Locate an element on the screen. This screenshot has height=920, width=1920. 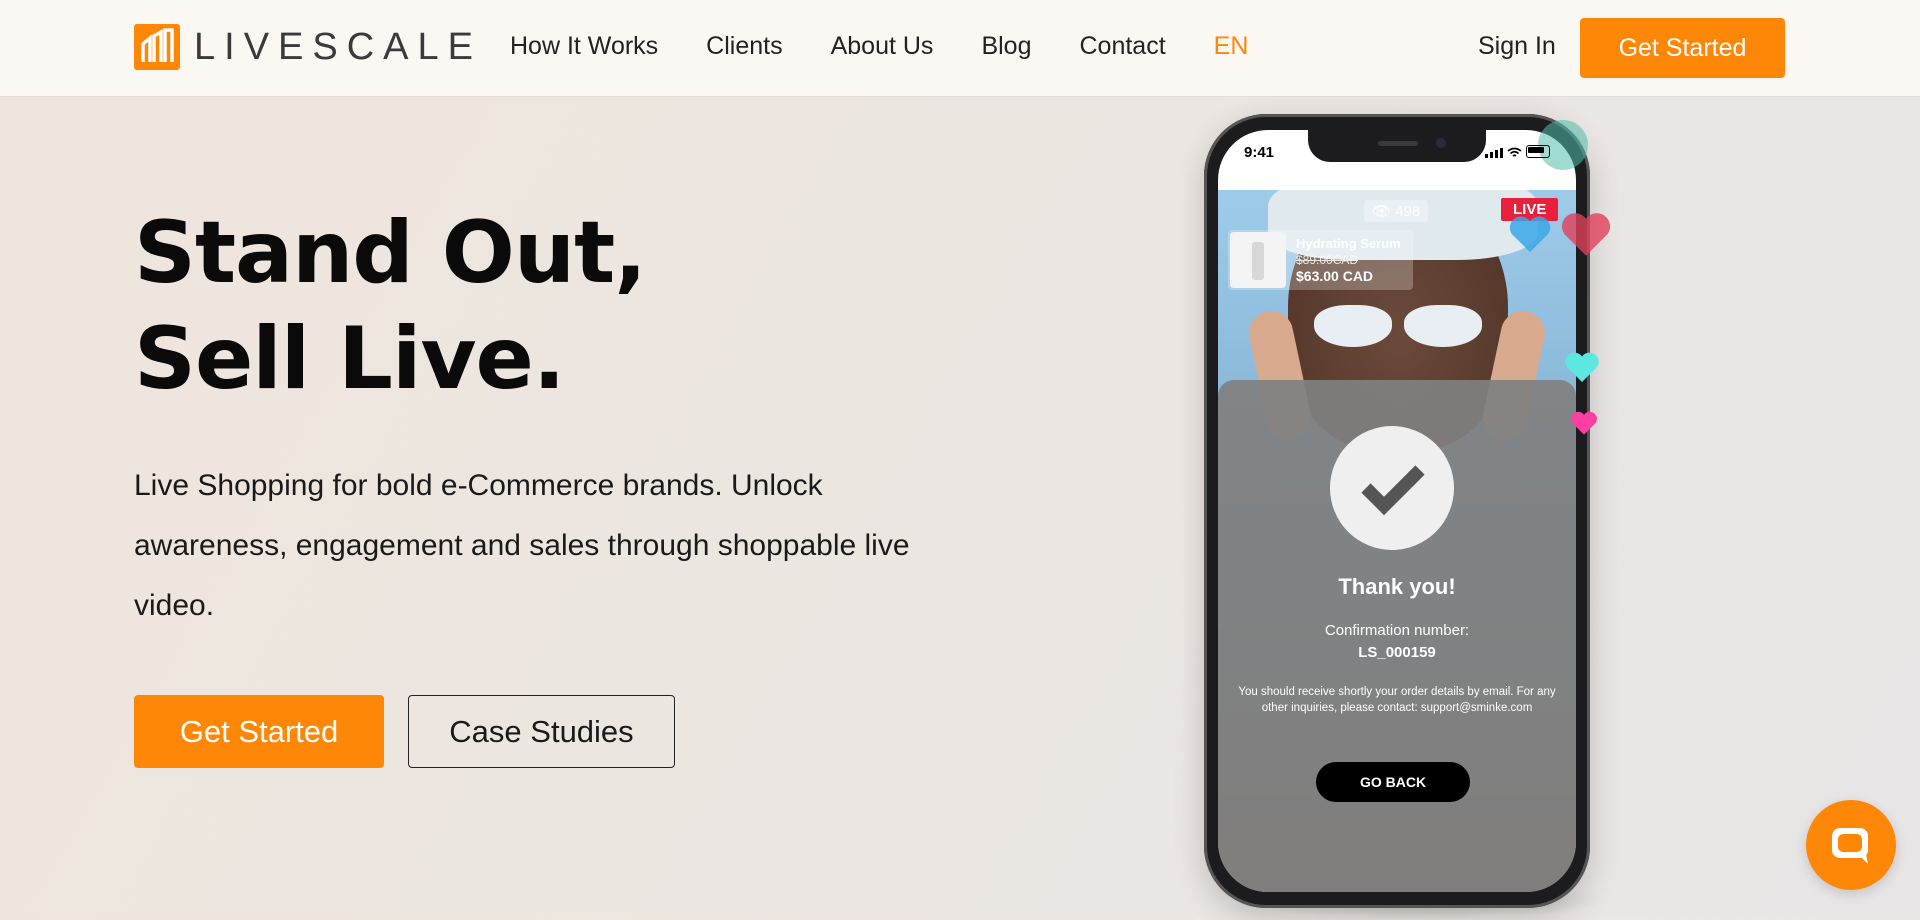
signal-icon is located at coordinates (1494, 153).